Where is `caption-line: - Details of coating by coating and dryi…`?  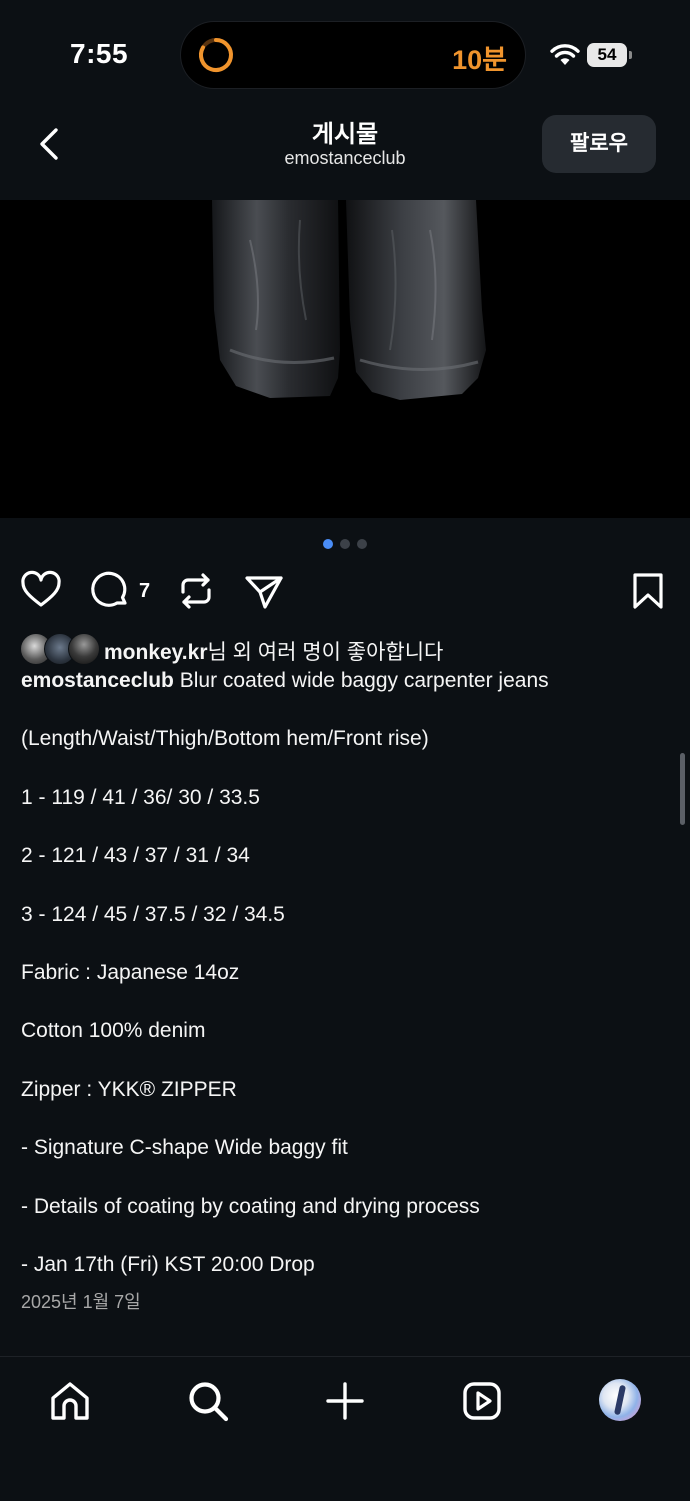 caption-line: - Details of coating by coating and dryi… is located at coordinates (250, 1206).